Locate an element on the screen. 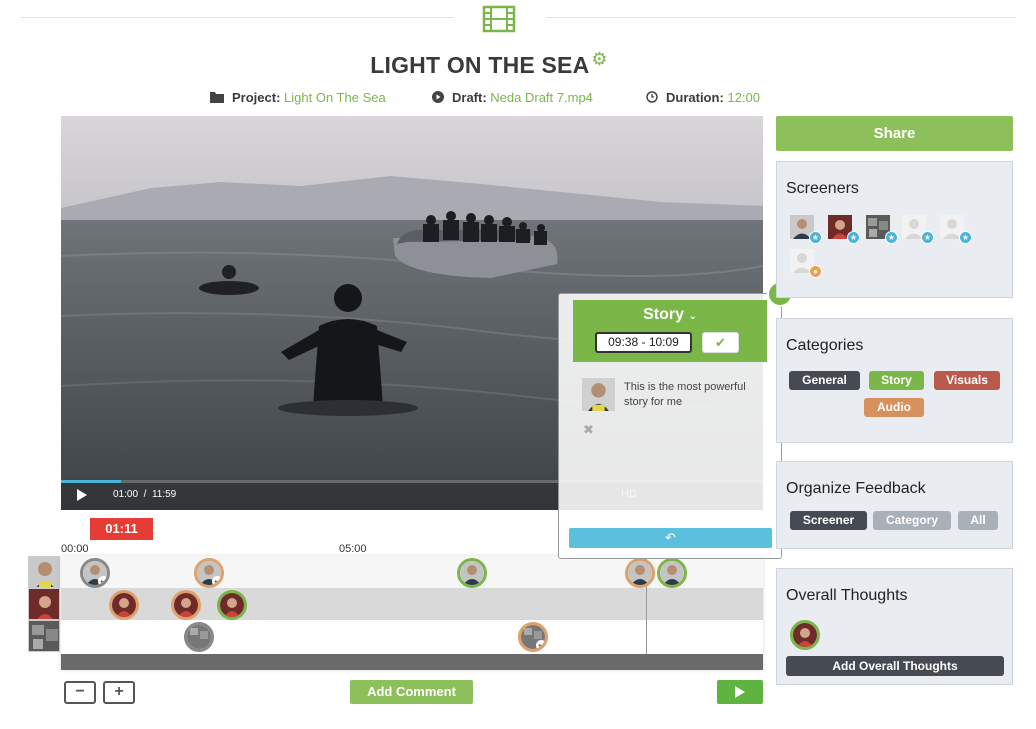 The width and height of the screenshot is (1036, 729). category-tag-audio: Audio is located at coordinates (894, 407).